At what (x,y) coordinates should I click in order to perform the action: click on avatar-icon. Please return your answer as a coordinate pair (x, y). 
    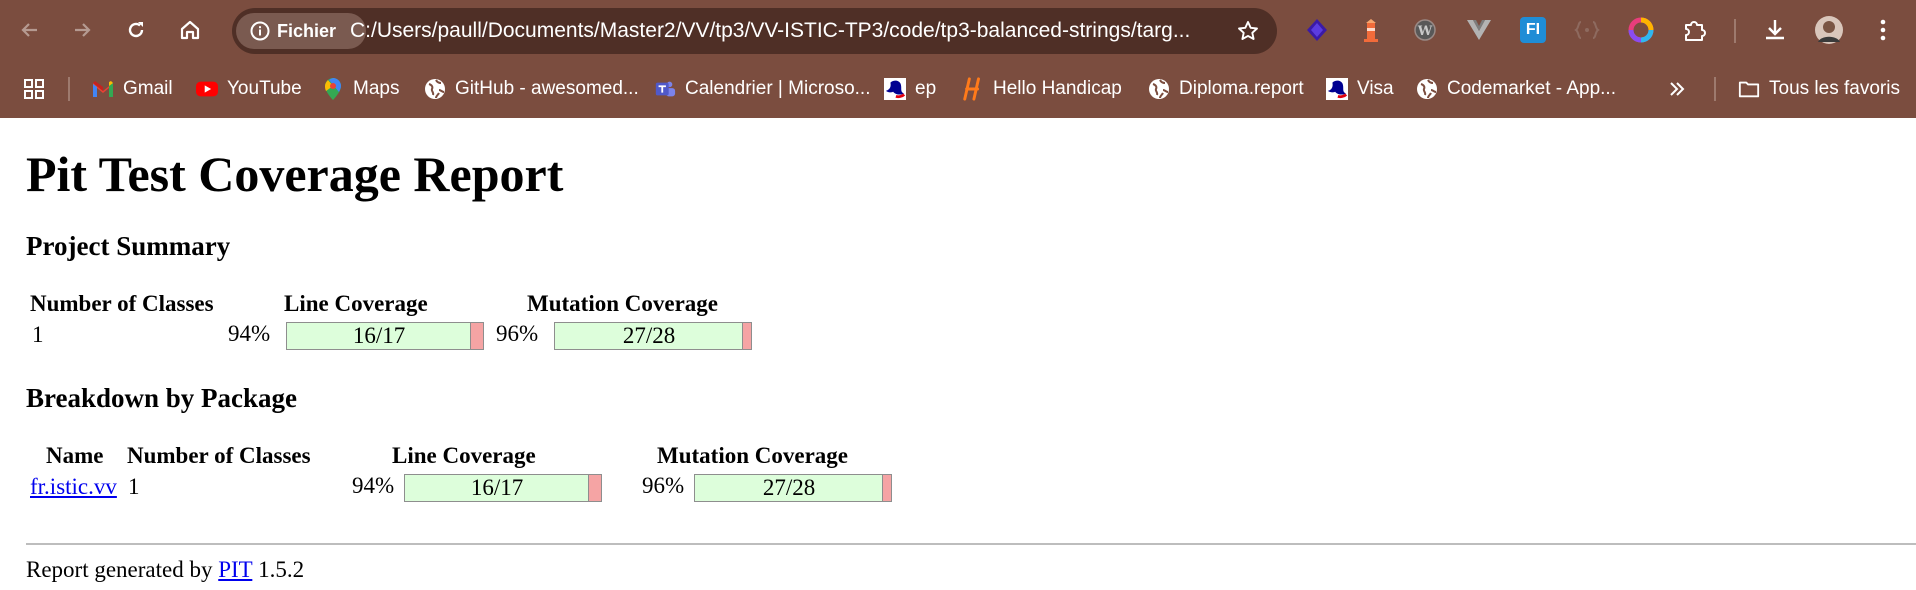
    Looking at the image, I should click on (1829, 30).